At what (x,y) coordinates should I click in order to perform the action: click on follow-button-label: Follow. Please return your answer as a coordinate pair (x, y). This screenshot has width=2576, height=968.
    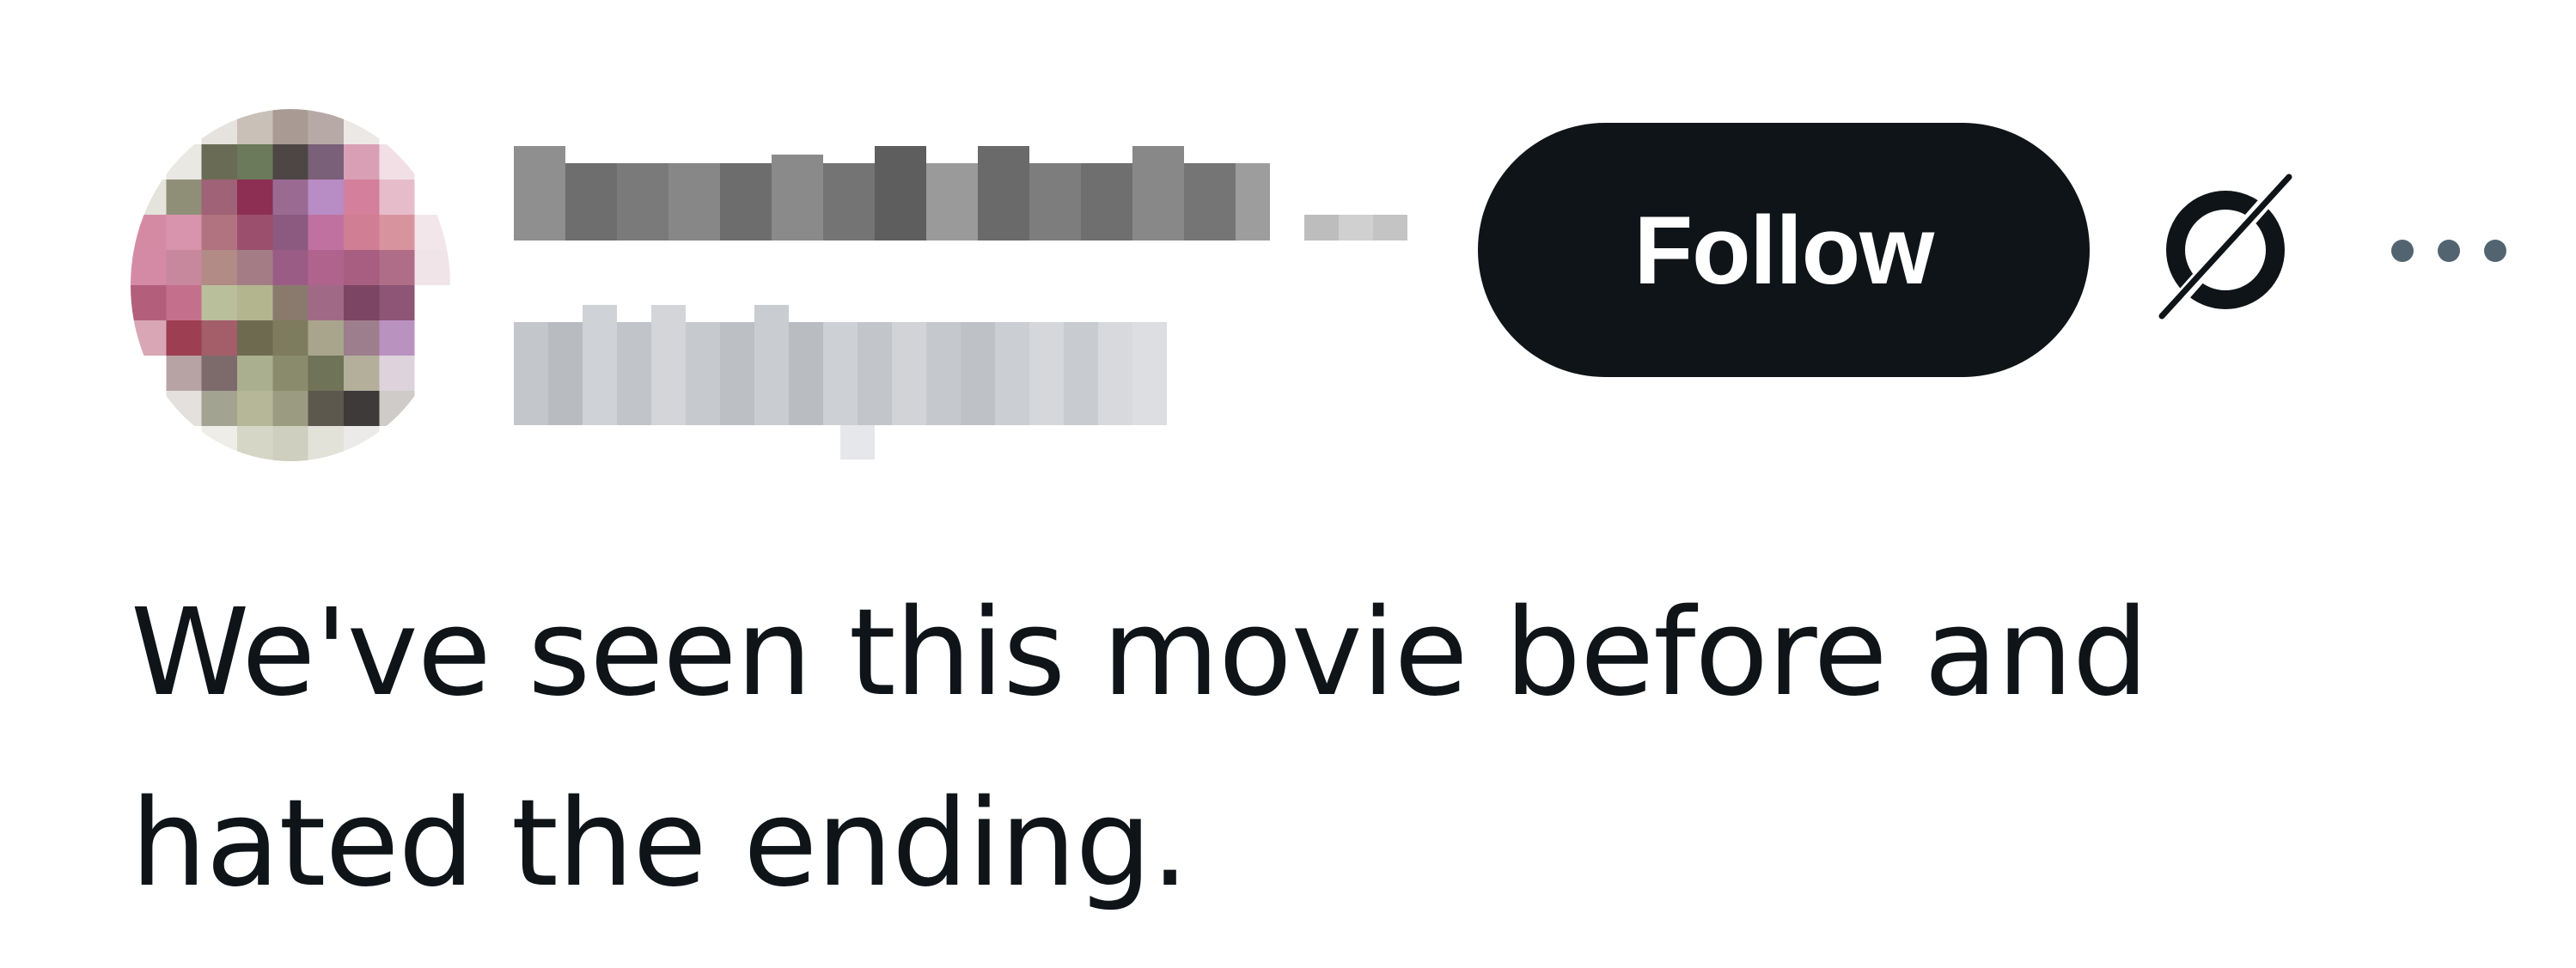
    Looking at the image, I should click on (1784, 250).